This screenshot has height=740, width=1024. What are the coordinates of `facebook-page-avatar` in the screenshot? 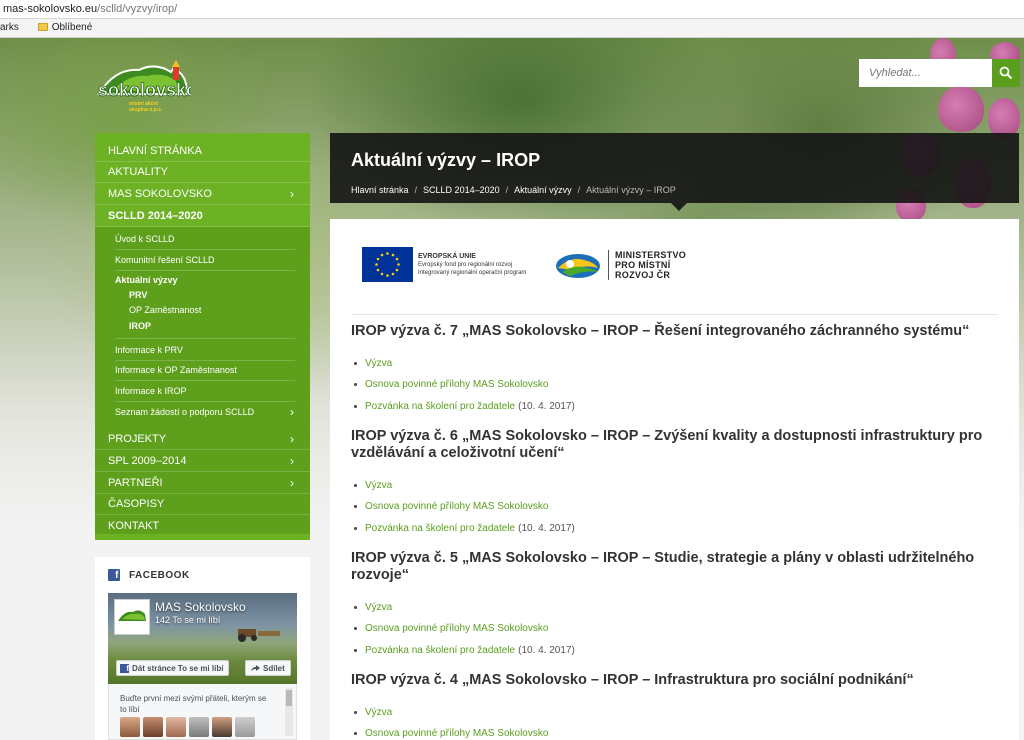 It's located at (132, 617).